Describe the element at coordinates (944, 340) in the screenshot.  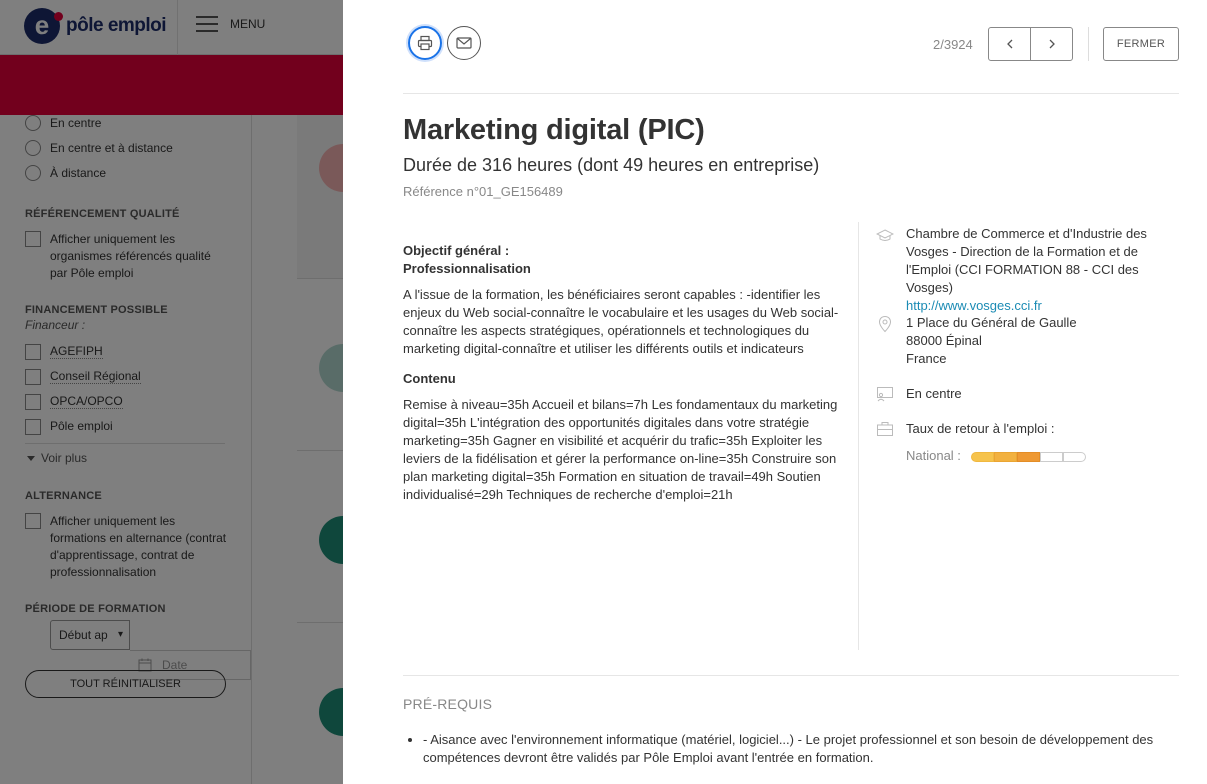
I see `address-line2: 88000 Épinal` at that location.